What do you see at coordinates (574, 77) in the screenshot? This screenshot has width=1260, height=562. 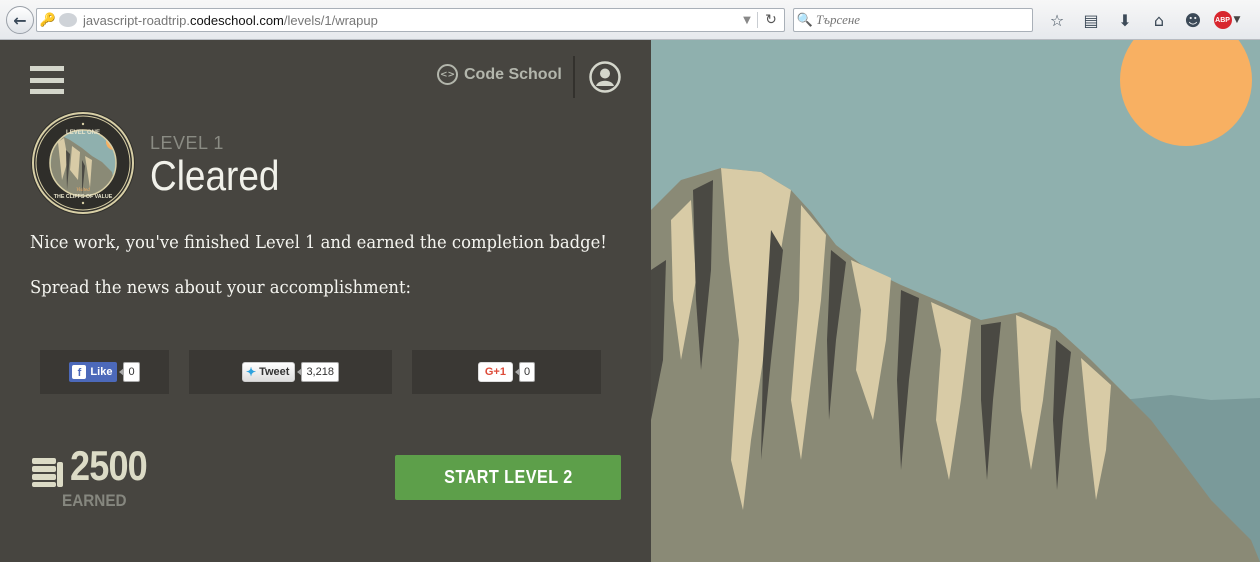 I see `header-divider` at bounding box center [574, 77].